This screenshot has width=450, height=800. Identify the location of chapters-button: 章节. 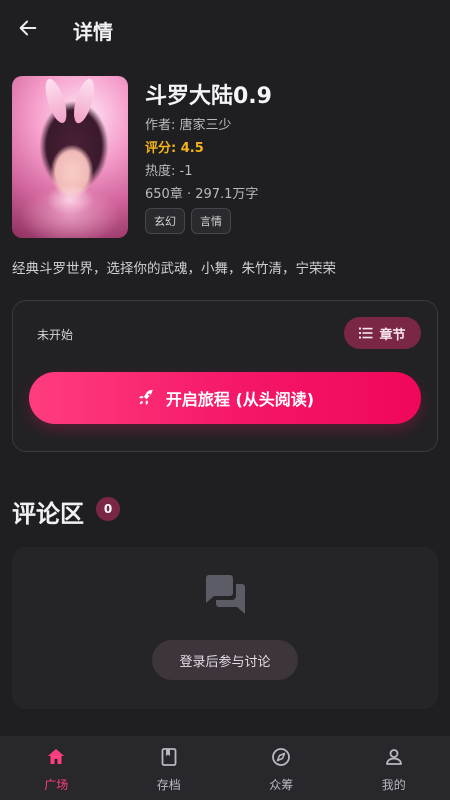
(382, 333).